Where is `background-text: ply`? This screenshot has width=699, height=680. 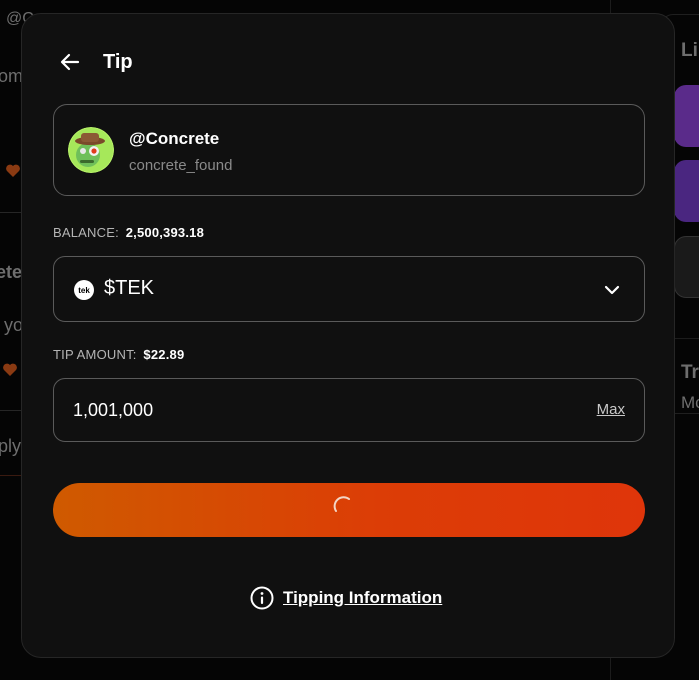 background-text: ply is located at coordinates (11, 446).